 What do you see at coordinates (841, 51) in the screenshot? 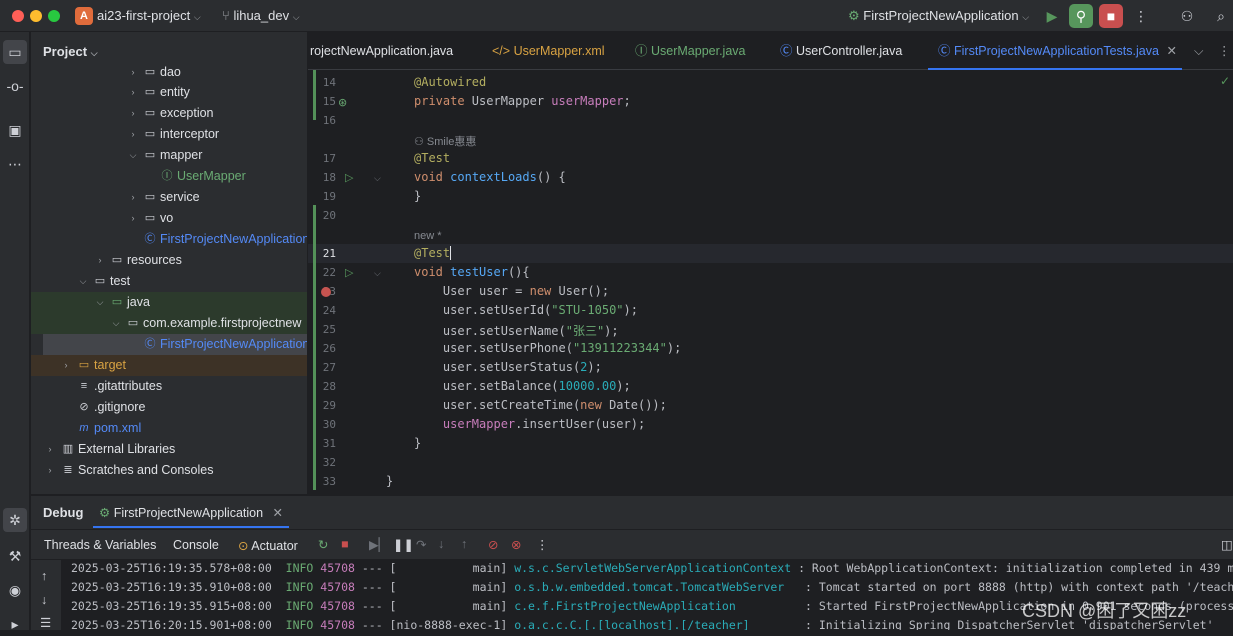
I see `tab-usercontroller-java: Ⓒ UserController.java` at bounding box center [841, 51].